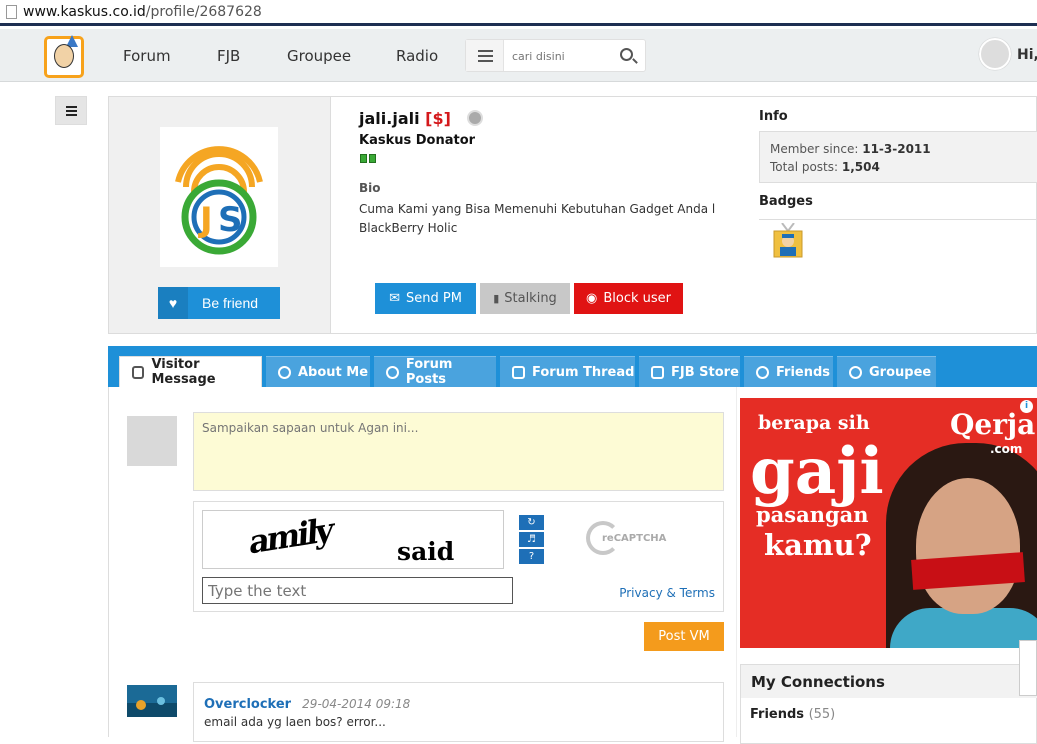 This screenshot has width=1037, height=744. I want to click on be-friend-label: Be friend, so click(230, 303).